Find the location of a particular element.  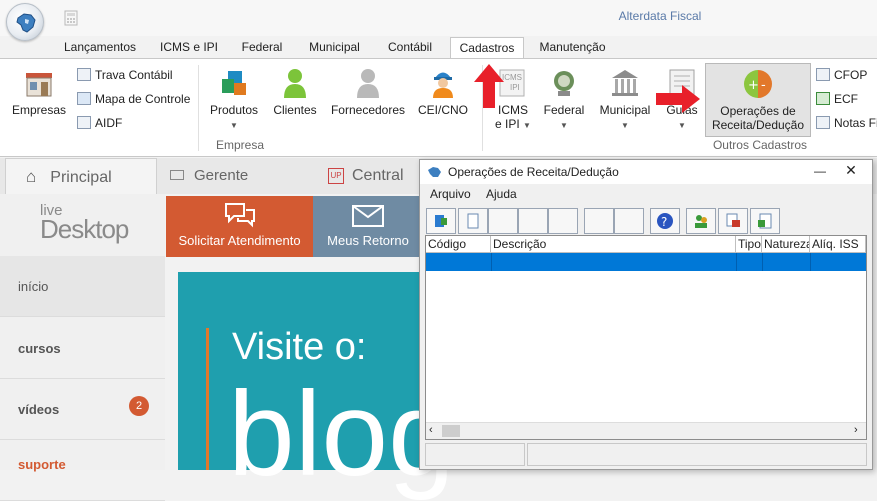

produtos-button: Produtos ▼ is located at coordinates (234, 100).